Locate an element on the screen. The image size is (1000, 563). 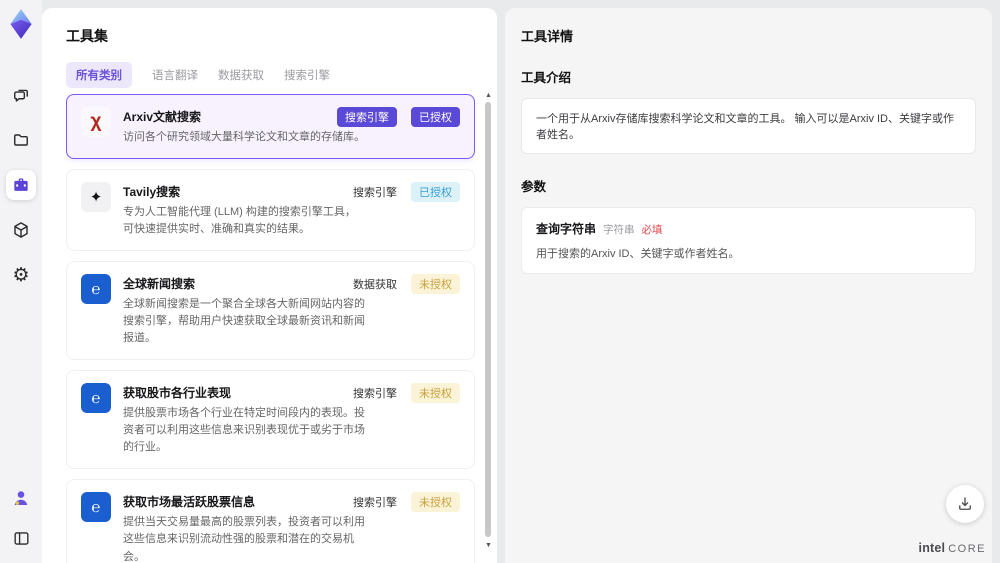
user-avatar-icon is located at coordinates (21, 498).